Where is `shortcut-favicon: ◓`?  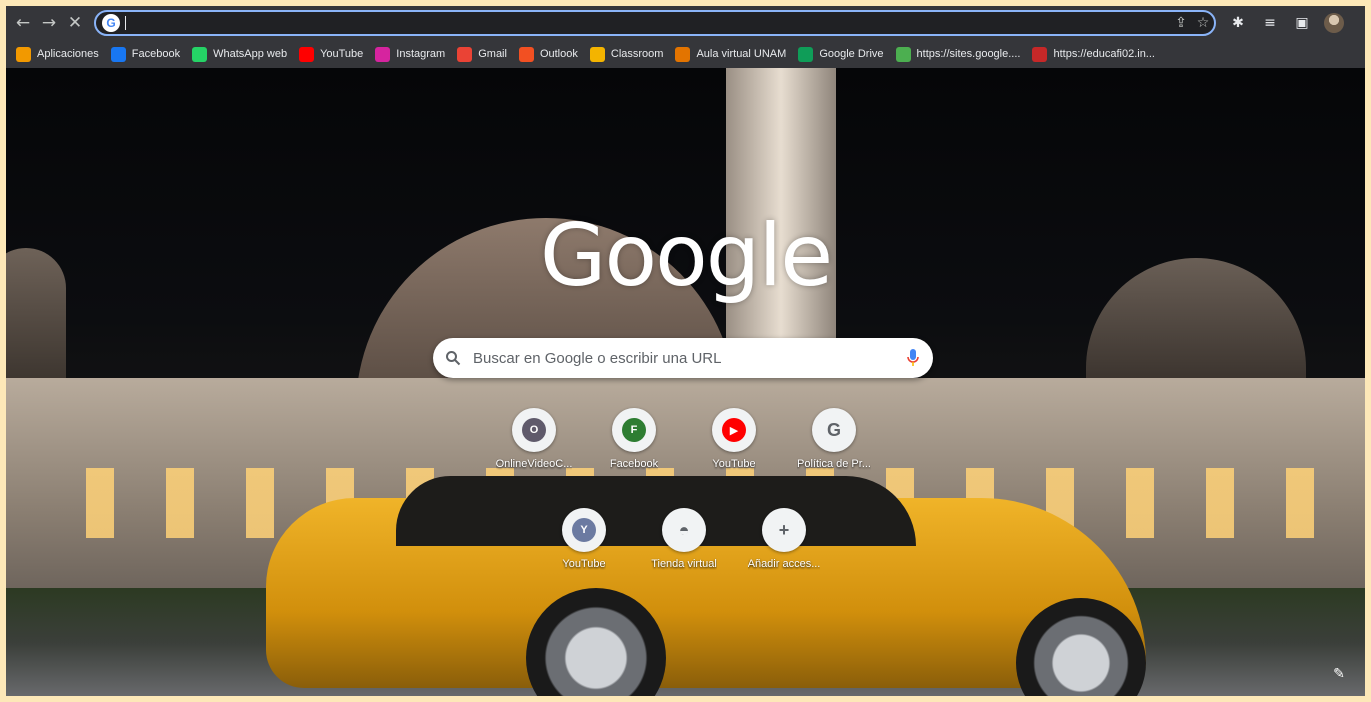 shortcut-favicon: ◓ is located at coordinates (684, 530).